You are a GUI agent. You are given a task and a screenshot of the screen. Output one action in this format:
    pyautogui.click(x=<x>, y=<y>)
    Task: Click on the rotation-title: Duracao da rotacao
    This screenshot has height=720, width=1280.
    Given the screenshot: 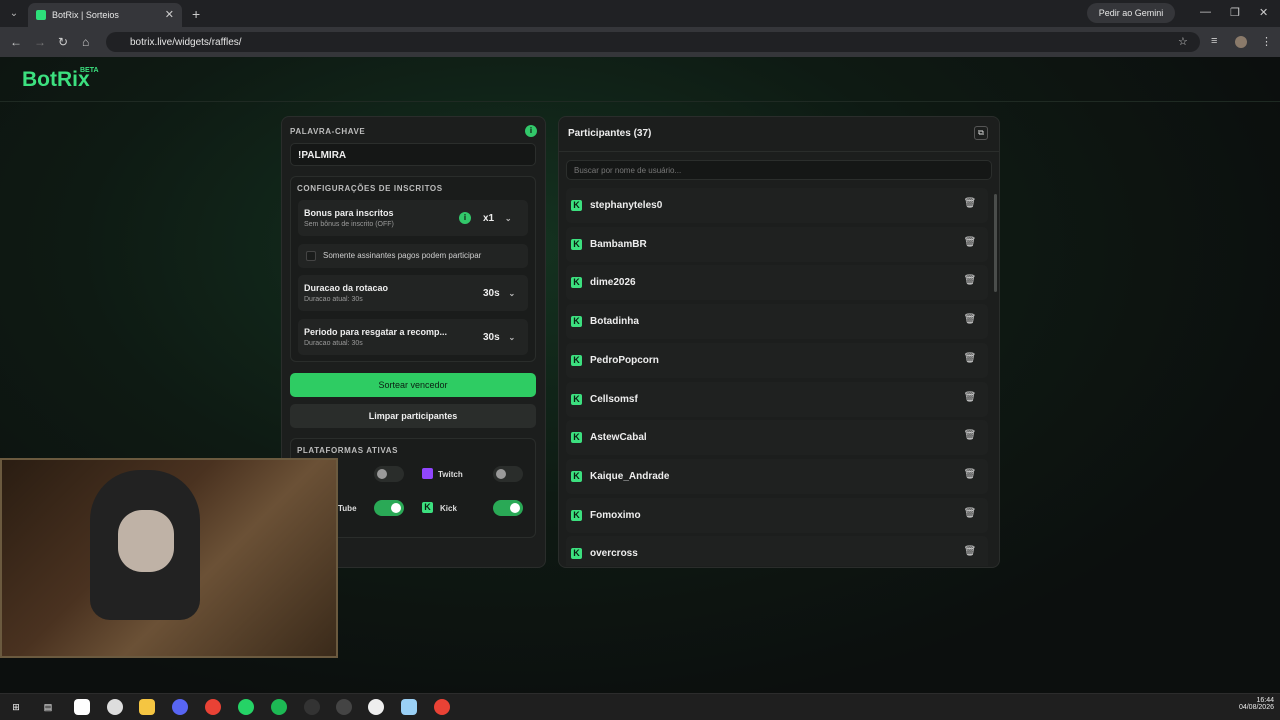 What is the action you would take?
    pyautogui.click(x=346, y=288)
    